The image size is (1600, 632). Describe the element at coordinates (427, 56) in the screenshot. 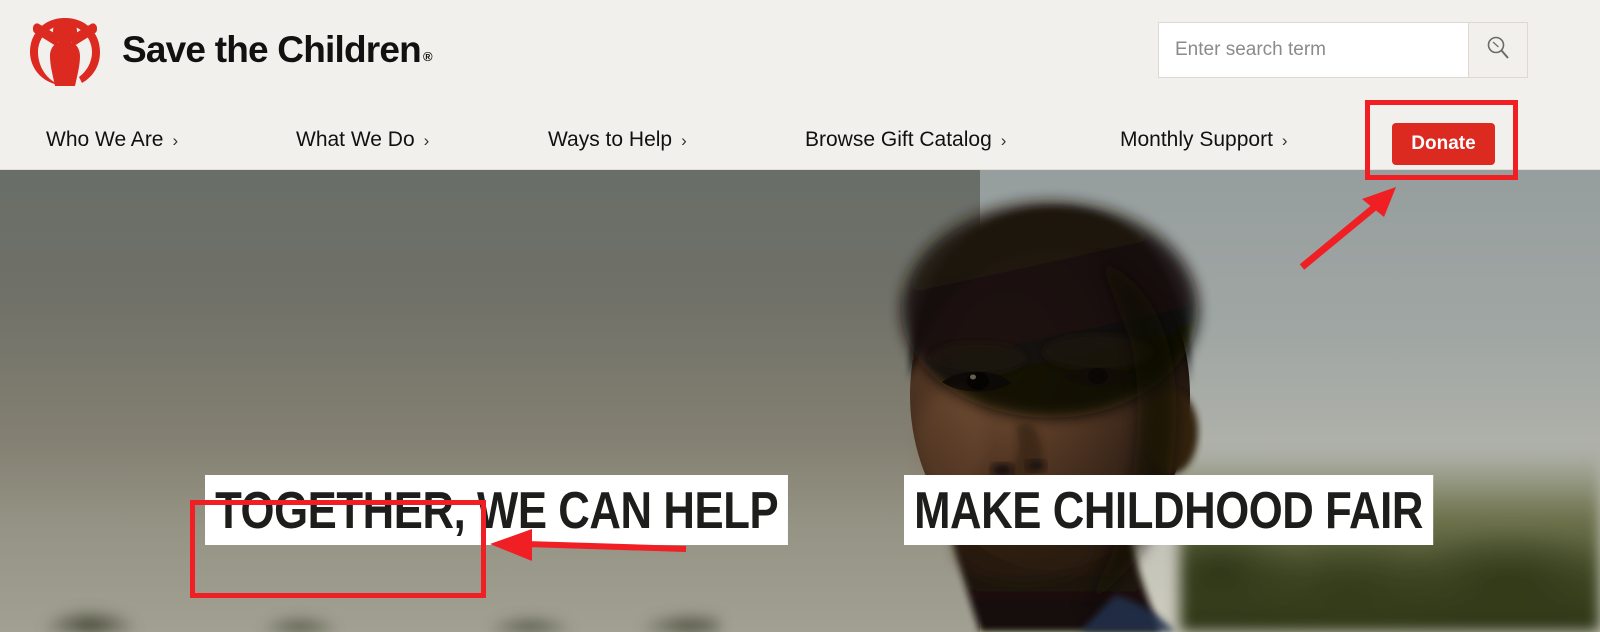

I see `registered-mark: ®` at that location.